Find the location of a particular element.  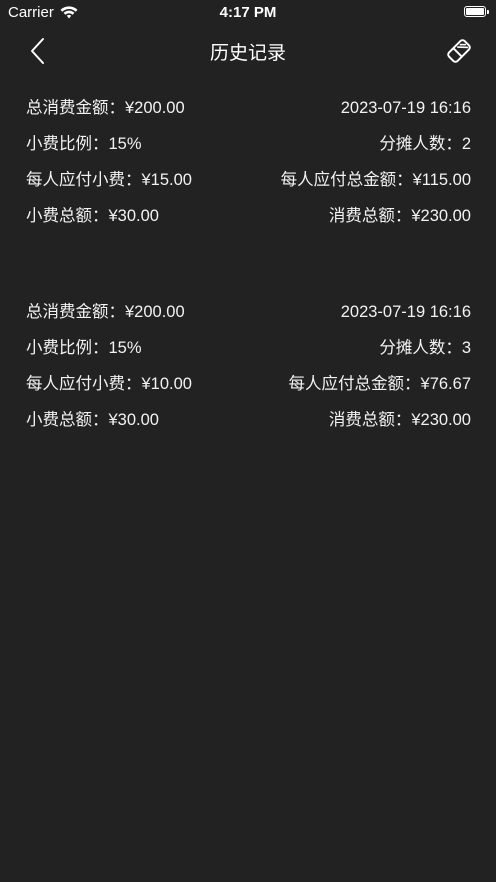

record-row: 小费比例：15% 分摊人数：3 is located at coordinates (248, 348).